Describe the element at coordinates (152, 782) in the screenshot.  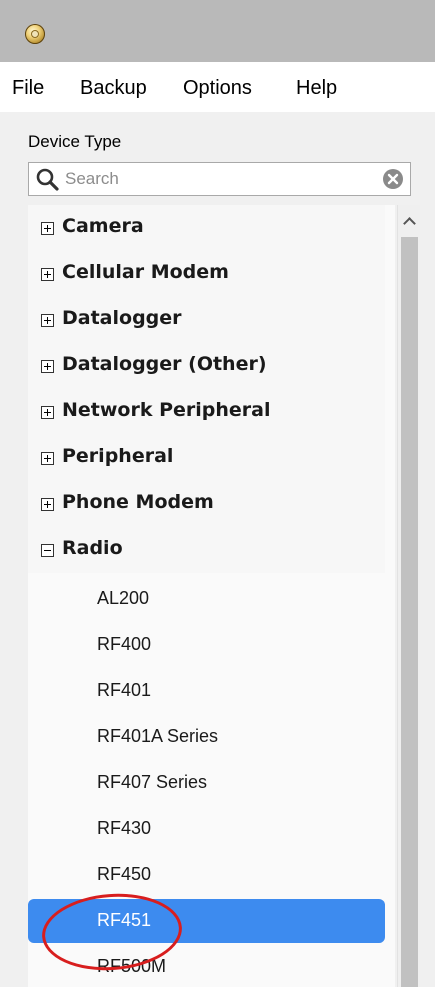
I see `item-label: RF407 Series` at that location.